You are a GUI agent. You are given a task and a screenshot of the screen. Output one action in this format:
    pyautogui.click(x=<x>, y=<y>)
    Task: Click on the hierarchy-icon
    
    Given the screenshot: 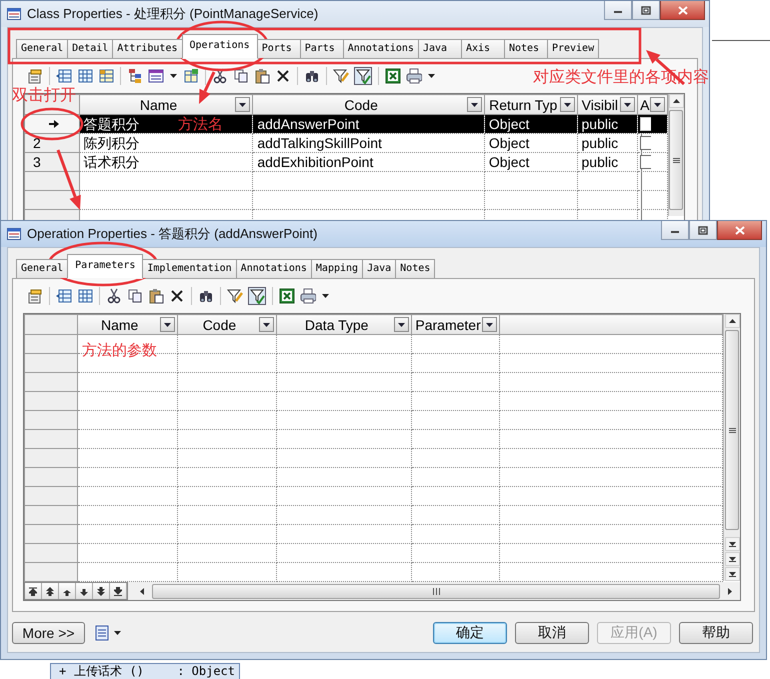 What is the action you would take?
    pyautogui.click(x=135, y=76)
    